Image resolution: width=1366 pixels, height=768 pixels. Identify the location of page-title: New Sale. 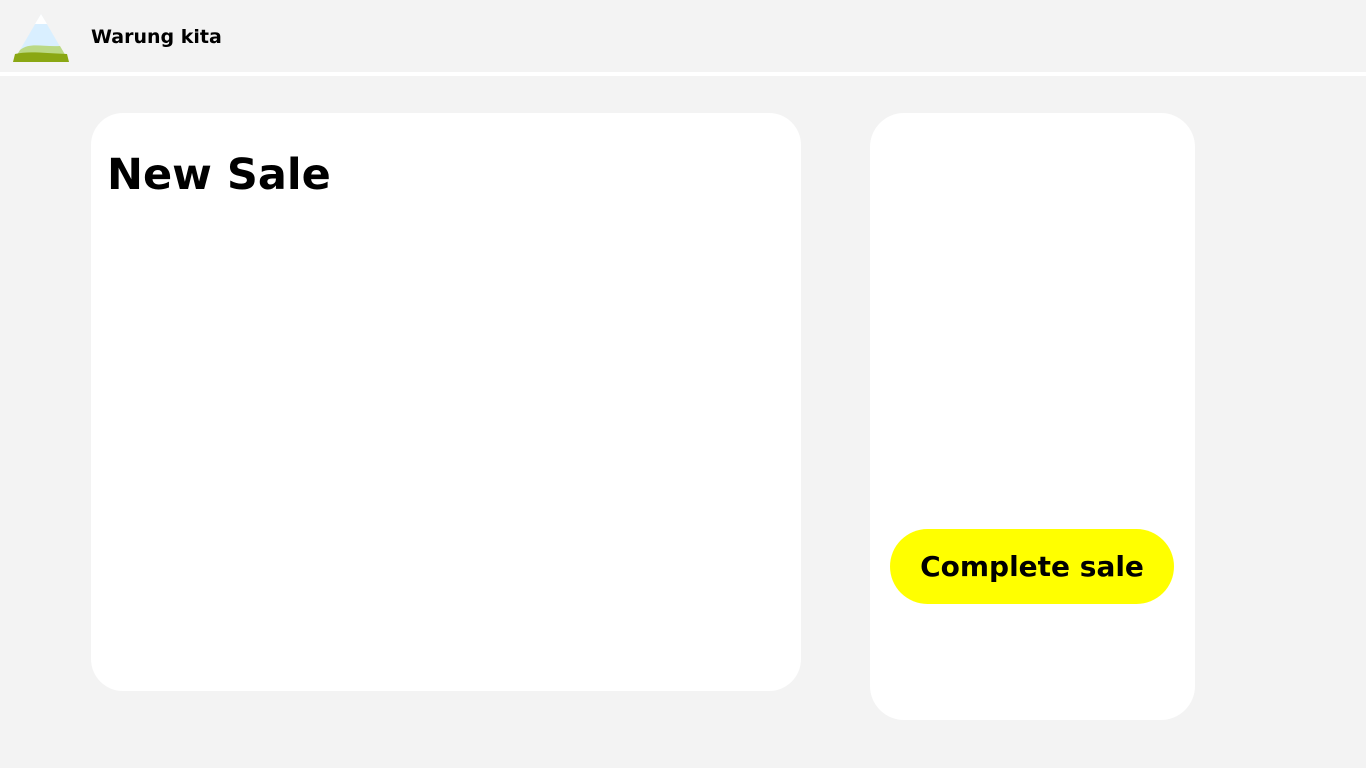
(219, 175).